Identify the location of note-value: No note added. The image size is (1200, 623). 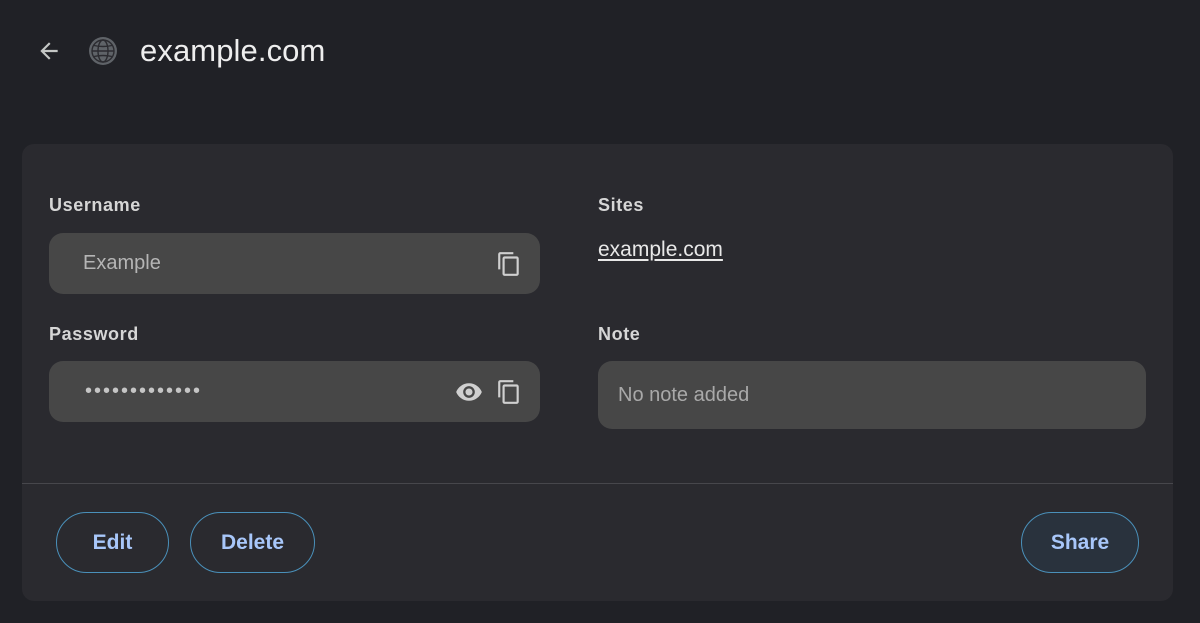
(684, 394).